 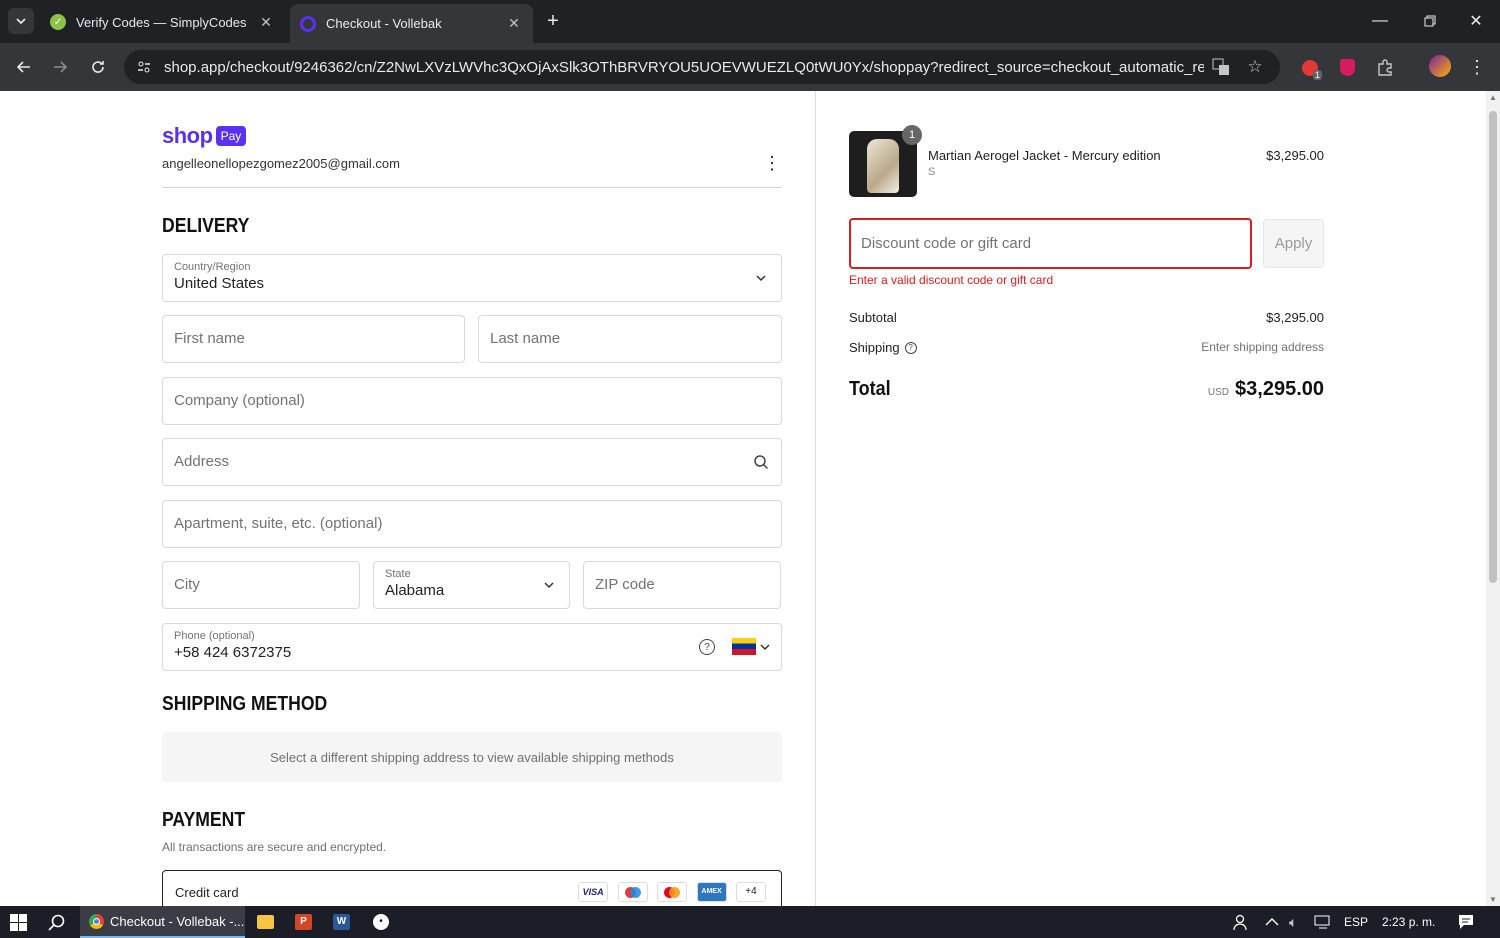 I want to click on tab-title: Checkout - Vollebak, so click(x=384, y=23).